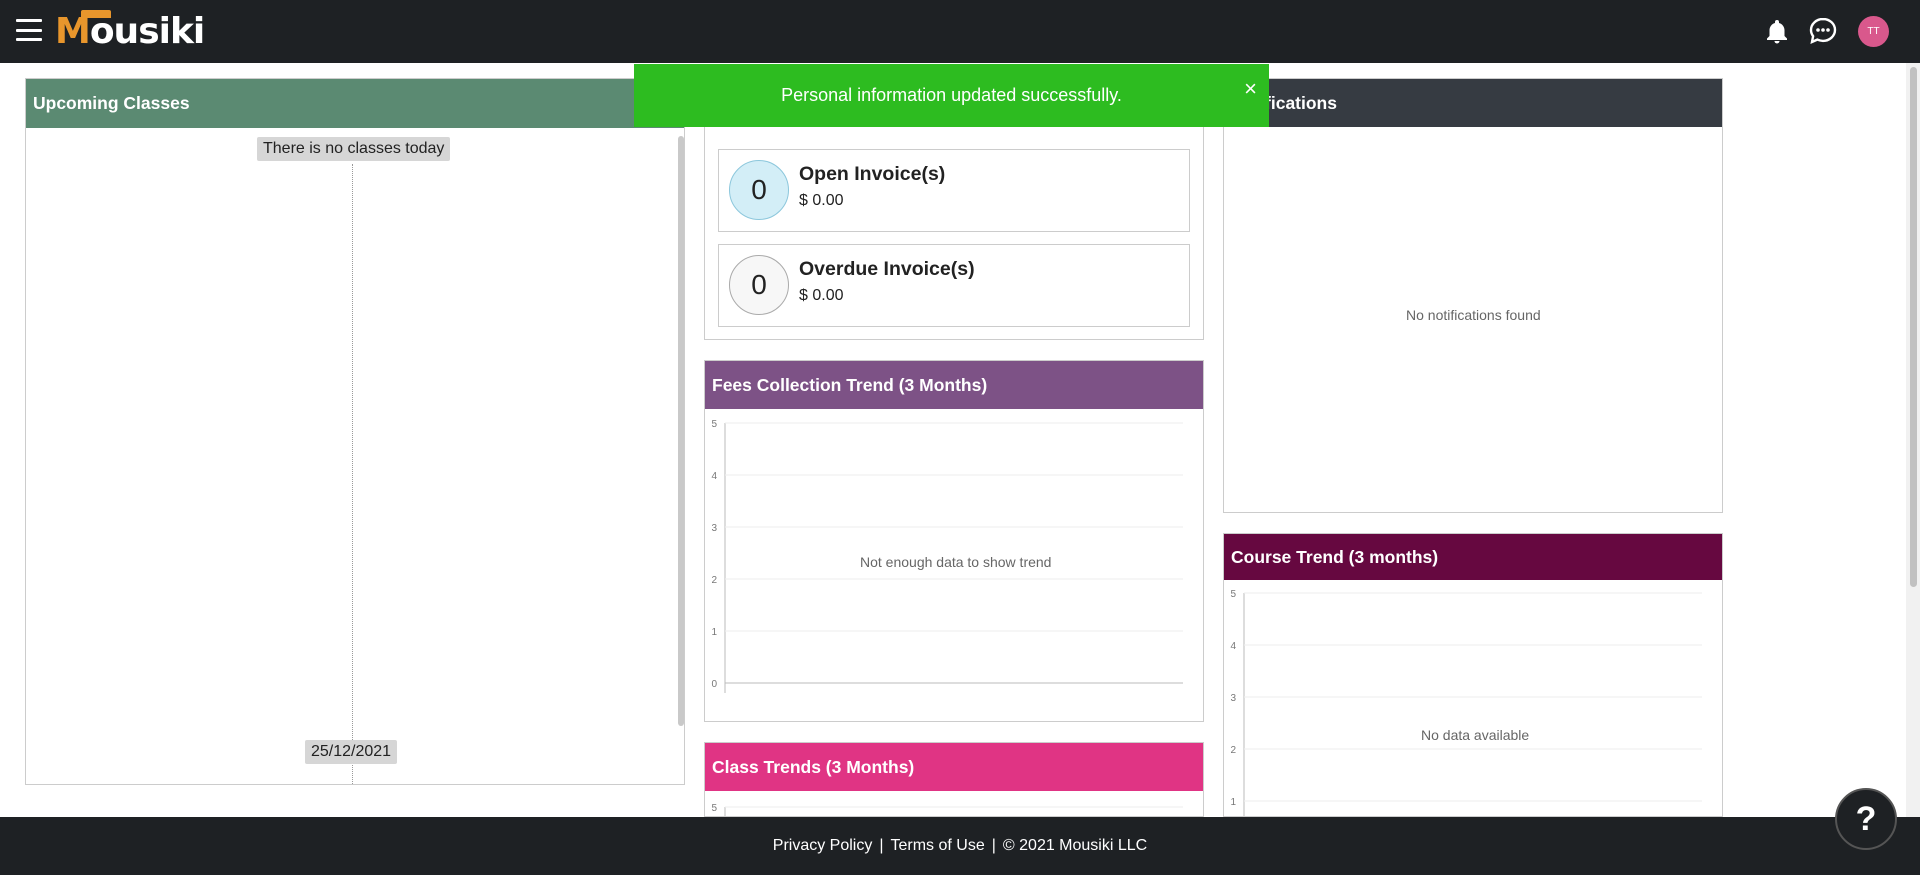  I want to click on page-scrollbar, so click(1913, 440).